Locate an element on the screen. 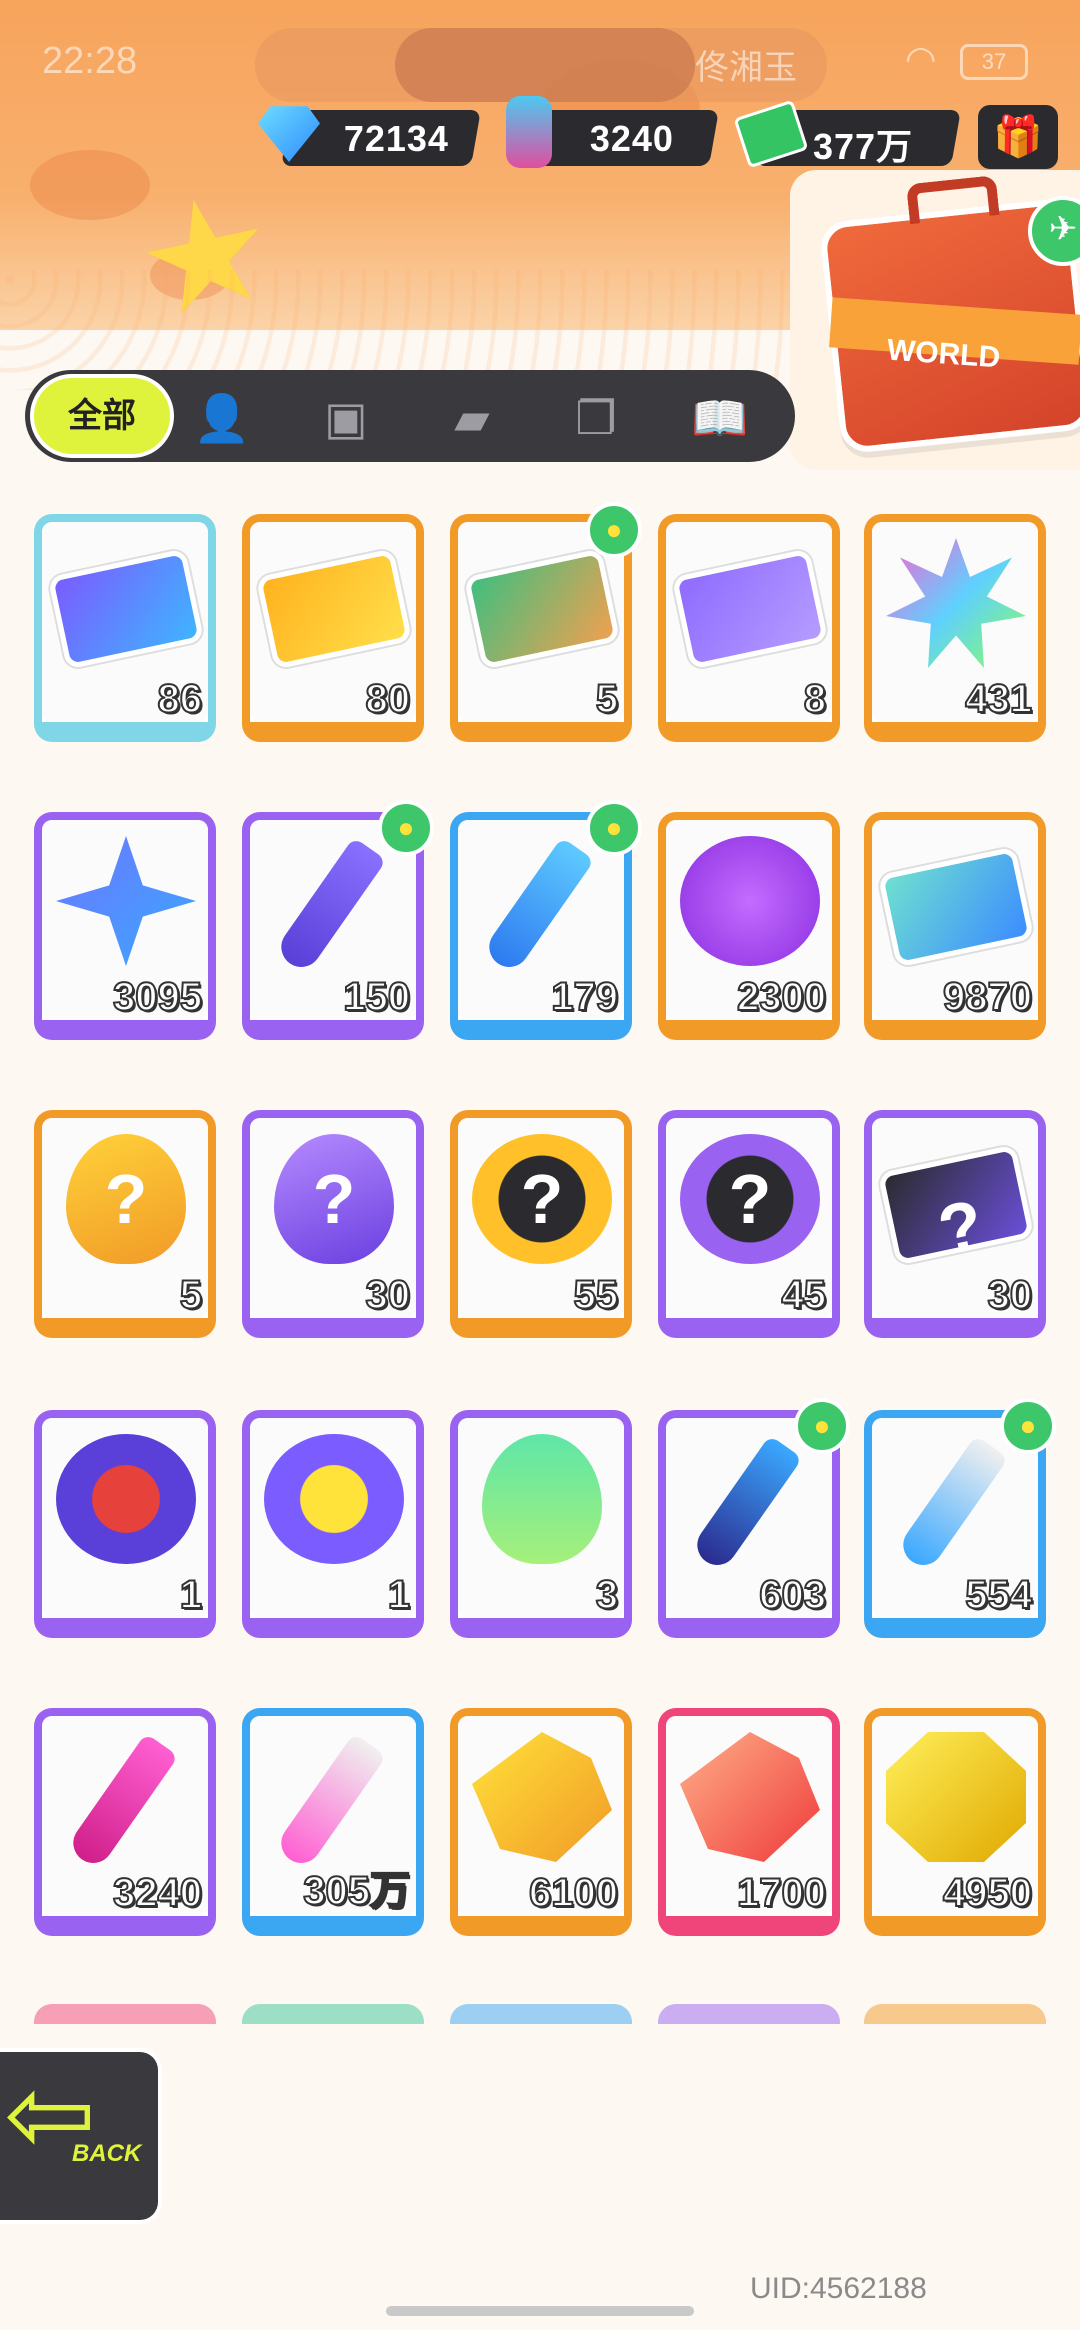 The width and height of the screenshot is (1080, 2330). blue-spray-can-icon is located at coordinates (746, 1504).